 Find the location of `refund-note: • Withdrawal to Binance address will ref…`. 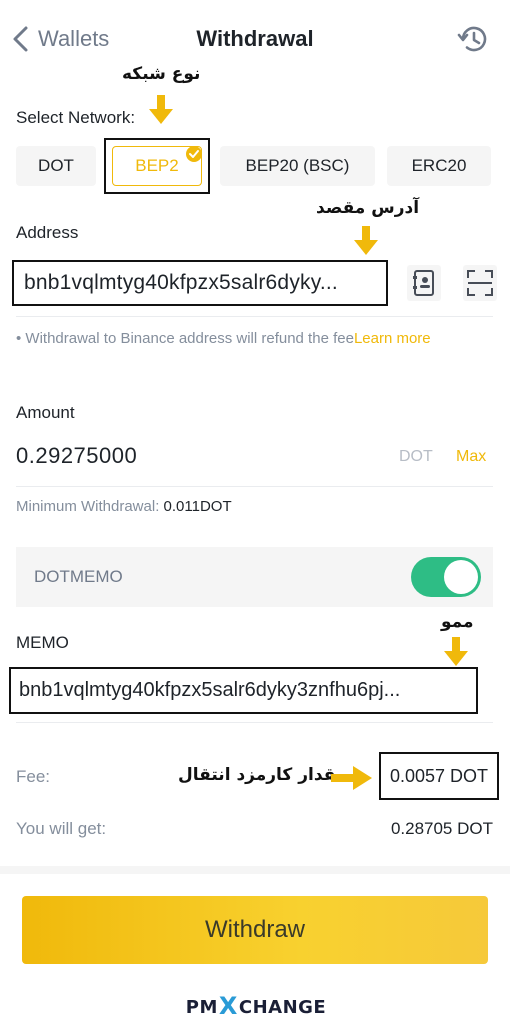

refund-note: • Withdrawal to Binance address will ref… is located at coordinates (251, 339).